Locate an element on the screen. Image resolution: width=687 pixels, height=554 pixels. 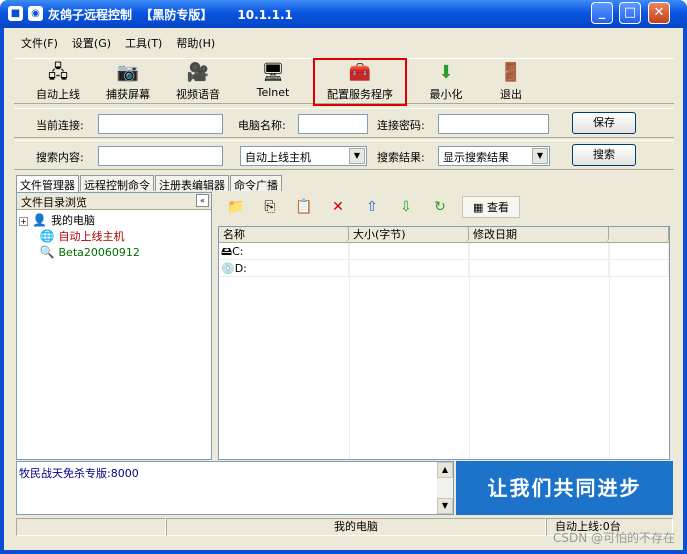
file-toolbar: 📁 ⎘ 📋 ✕ ⇧ ⇩ ↻ ▦ 查看 is located at coordinates (374, 207).